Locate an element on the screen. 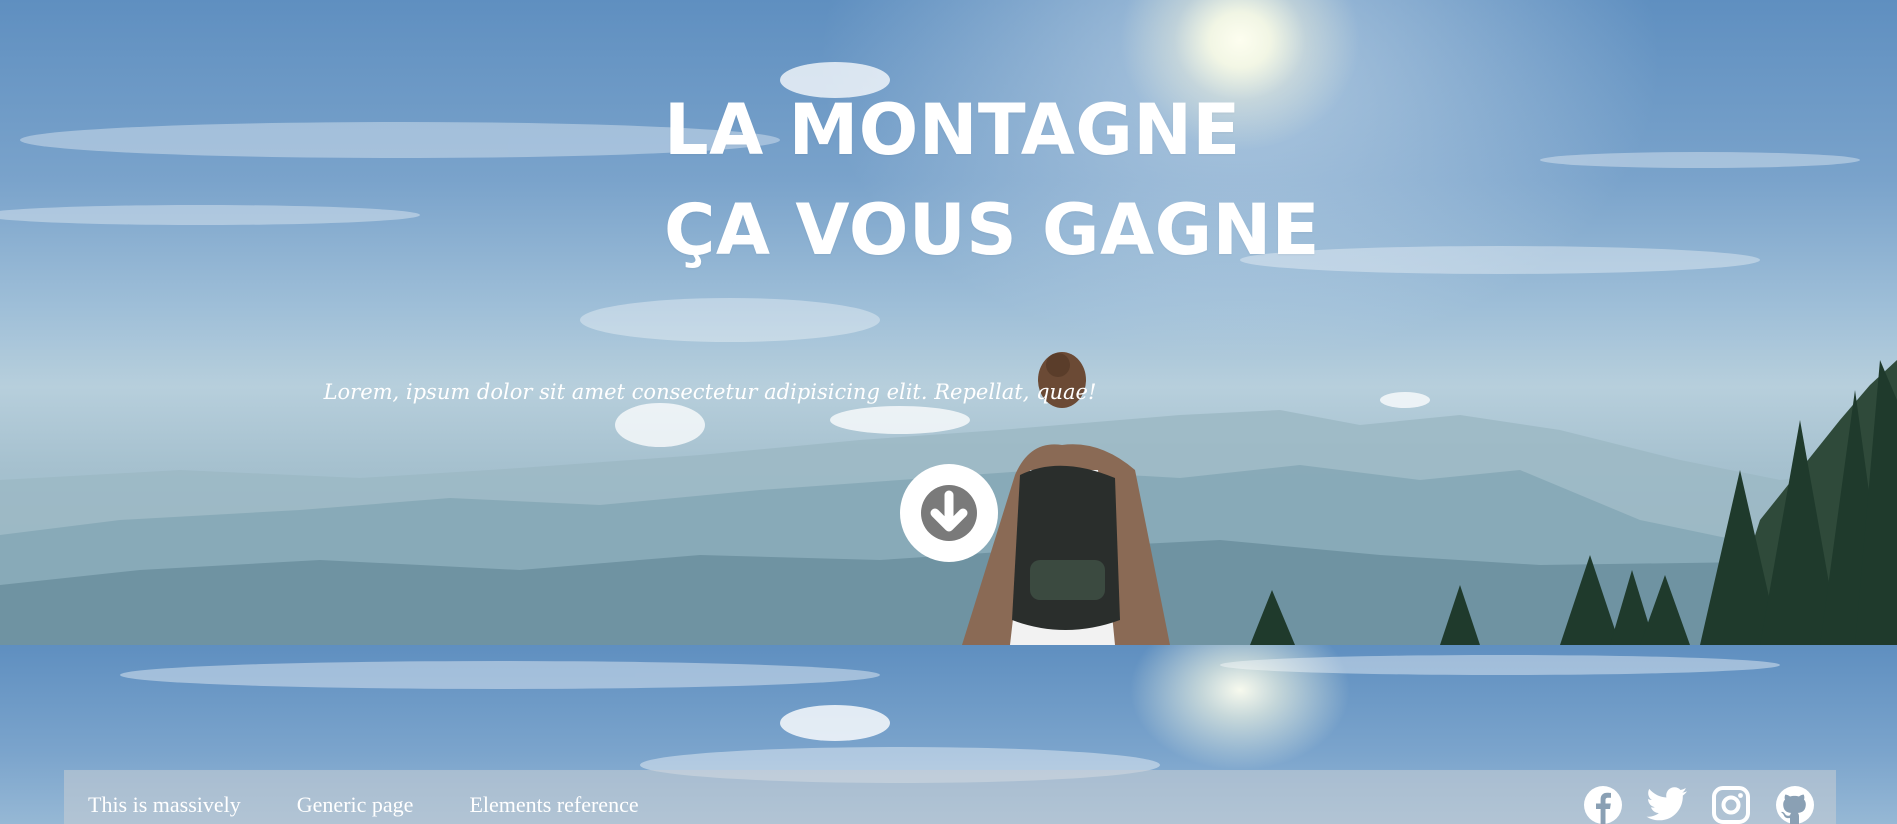  hero-title-line1: LA MONTAGNE is located at coordinates (952, 130).